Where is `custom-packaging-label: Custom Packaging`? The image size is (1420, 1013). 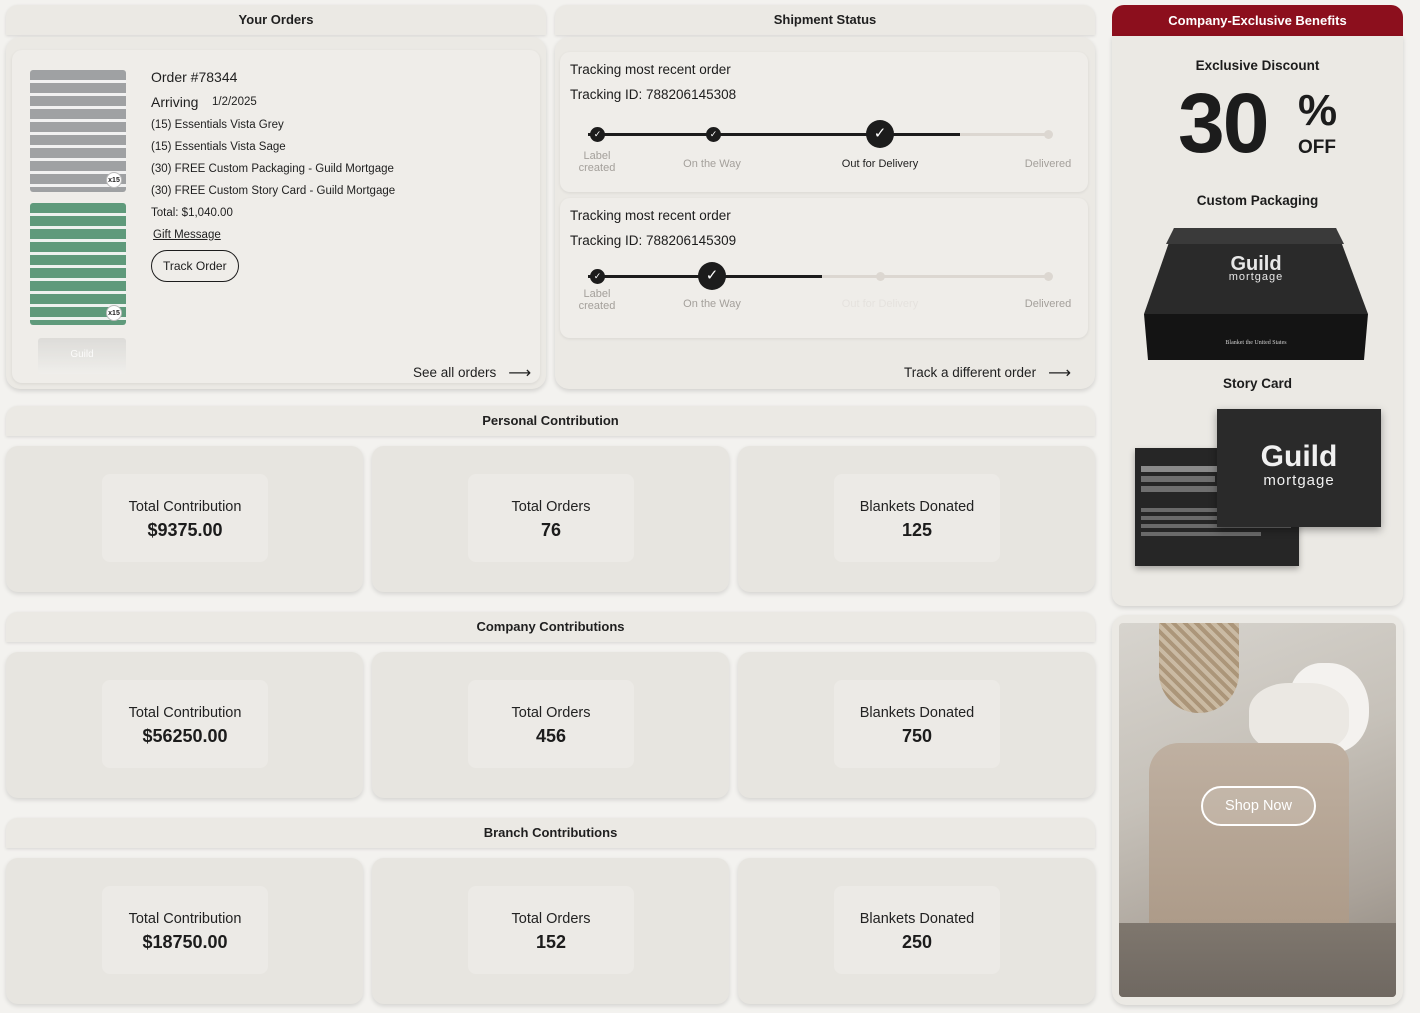 custom-packaging-label: Custom Packaging is located at coordinates (1257, 200).